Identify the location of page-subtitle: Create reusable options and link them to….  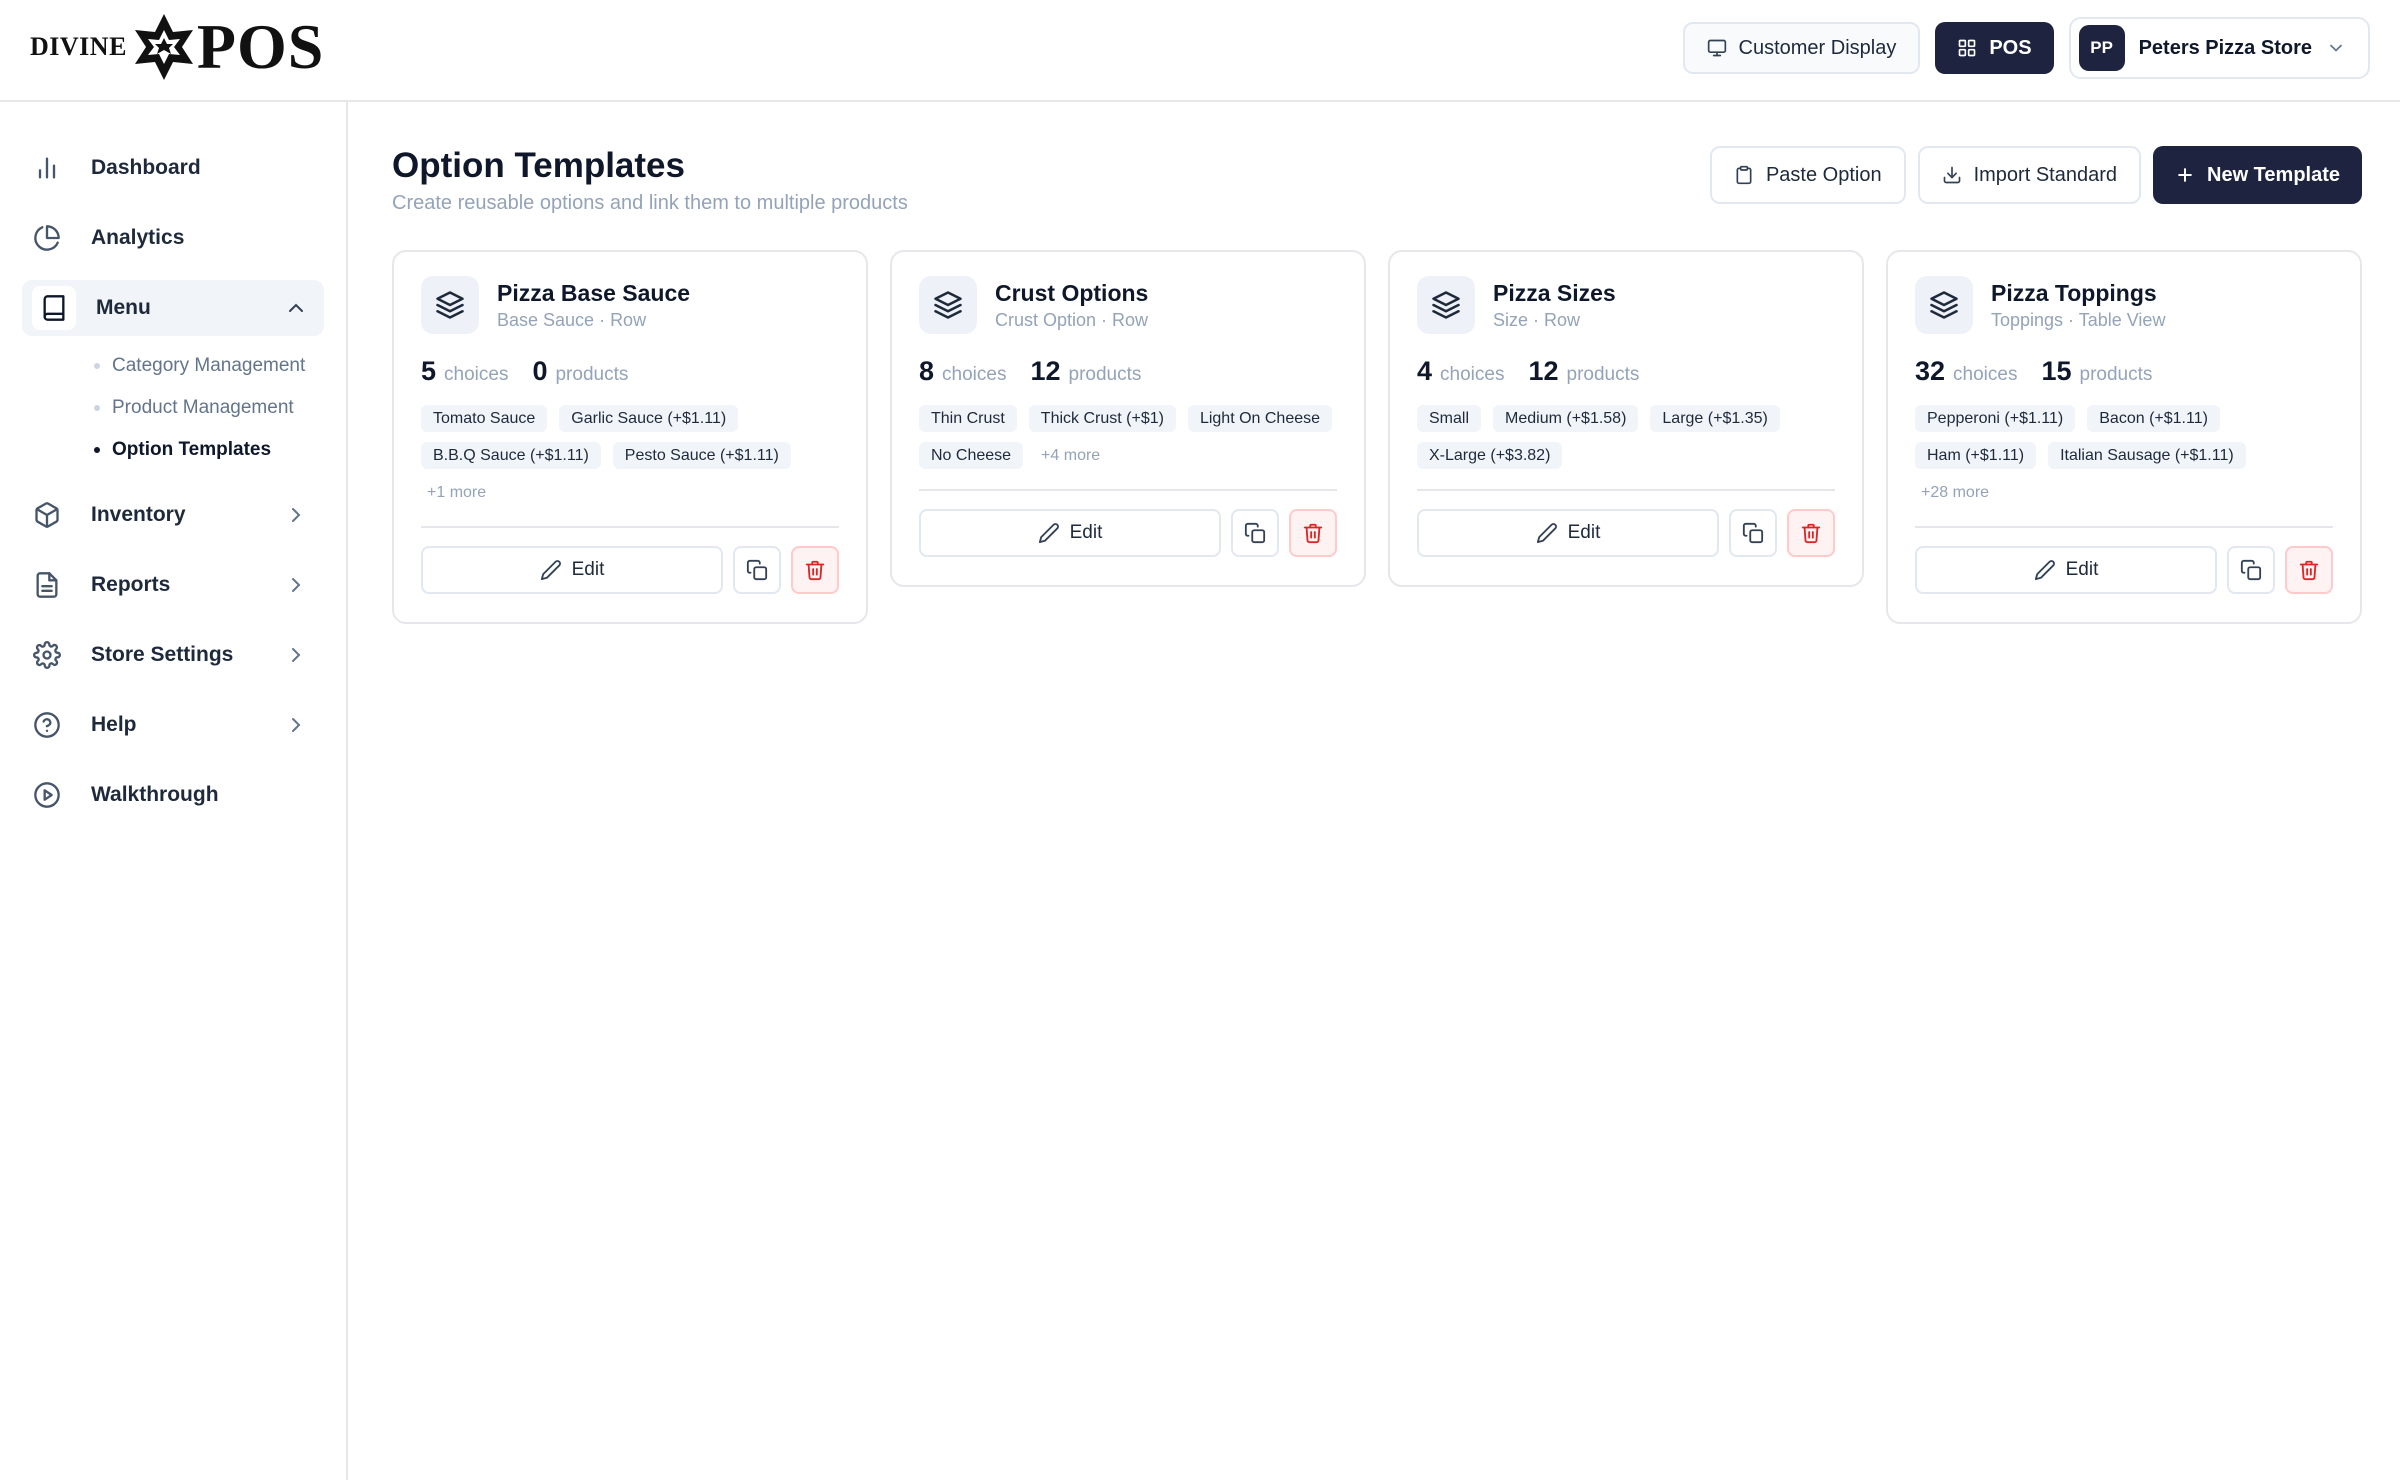
(650, 203).